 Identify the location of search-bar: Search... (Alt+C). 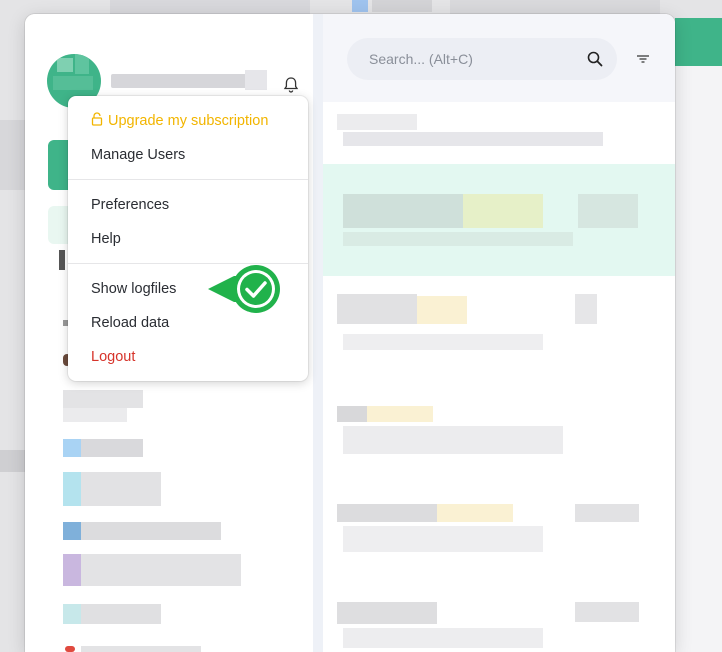
(482, 59).